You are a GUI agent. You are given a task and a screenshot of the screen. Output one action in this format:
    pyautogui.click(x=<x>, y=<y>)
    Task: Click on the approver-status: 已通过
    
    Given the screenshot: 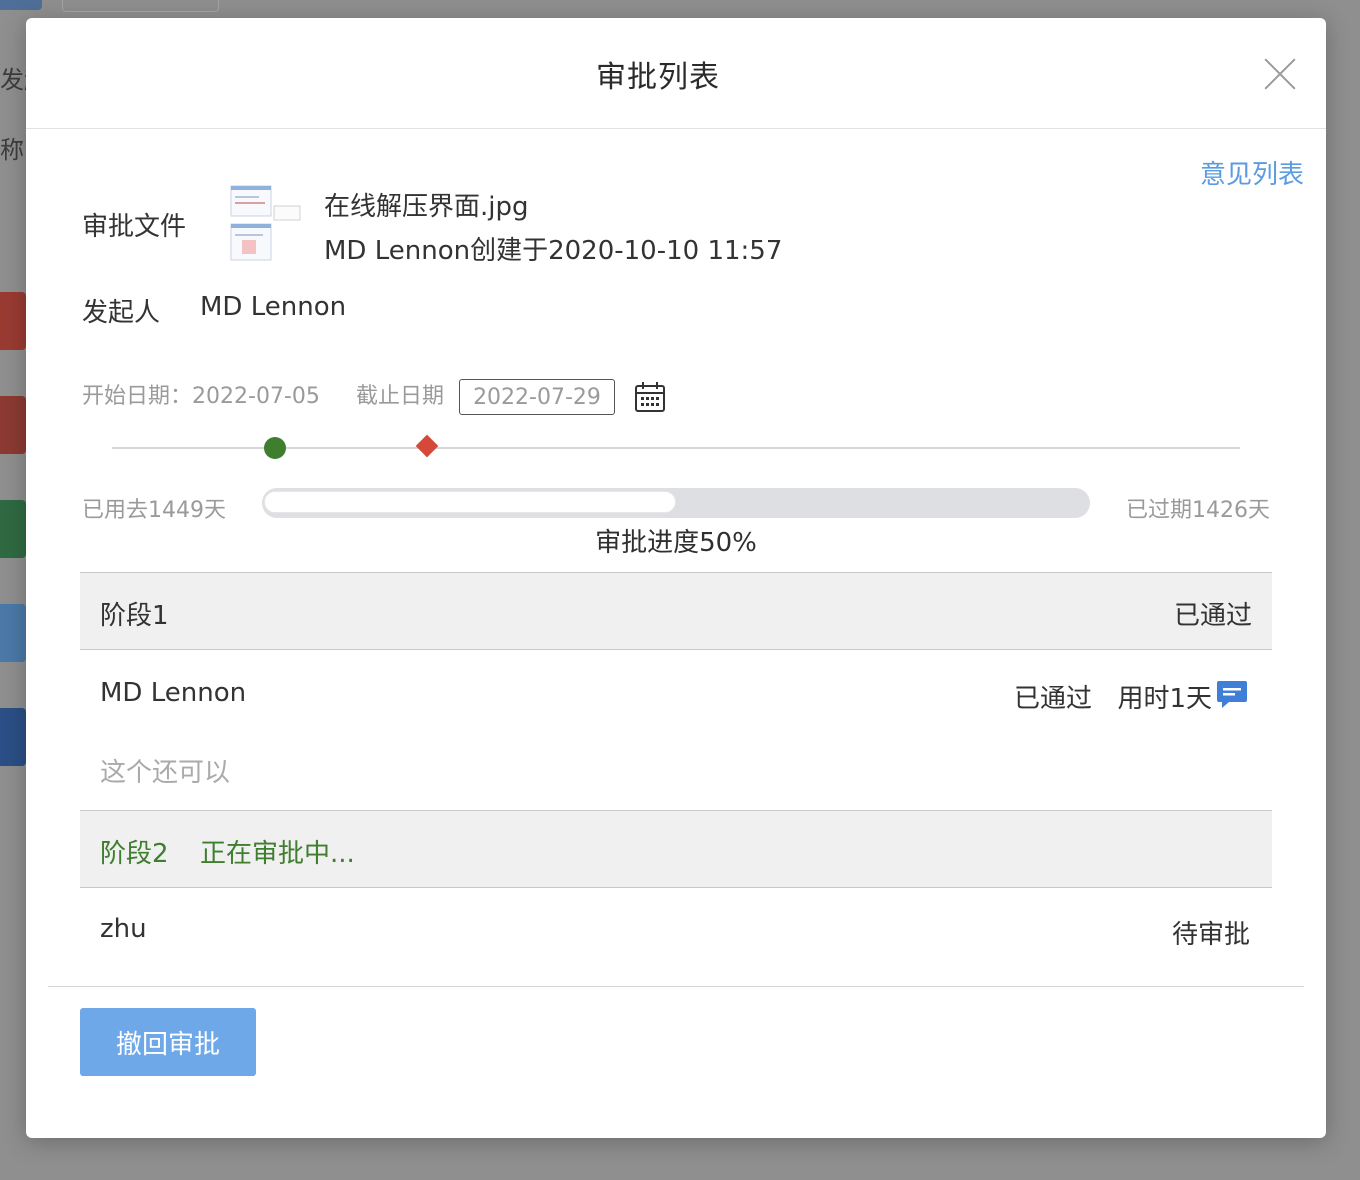 What is the action you would take?
    pyautogui.click(x=1052, y=699)
    